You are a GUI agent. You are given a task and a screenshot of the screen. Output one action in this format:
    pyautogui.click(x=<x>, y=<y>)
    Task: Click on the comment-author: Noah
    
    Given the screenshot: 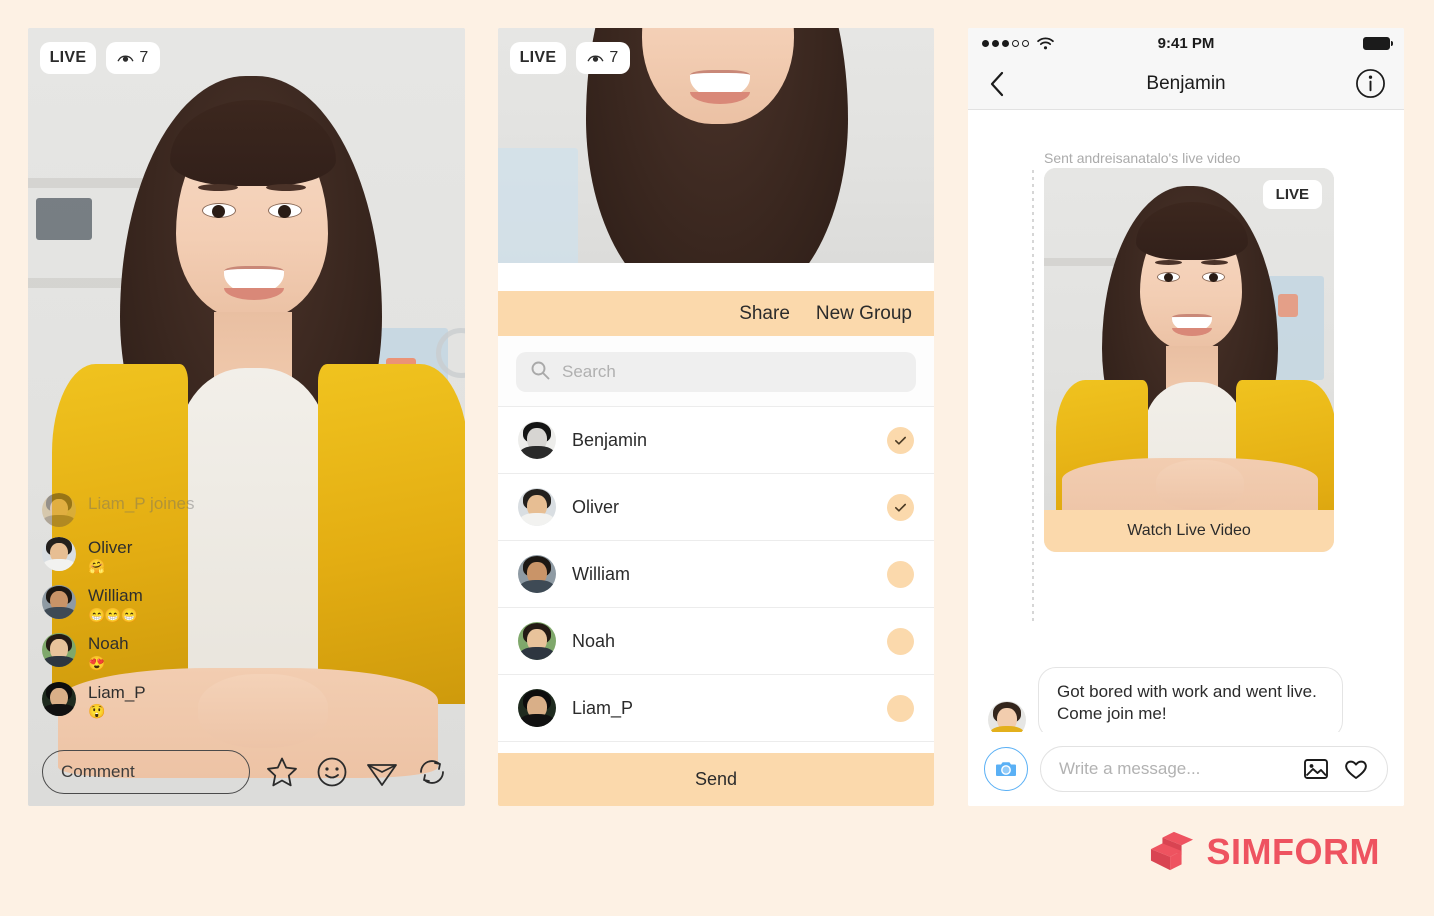 What is the action you would take?
    pyautogui.click(x=108, y=644)
    